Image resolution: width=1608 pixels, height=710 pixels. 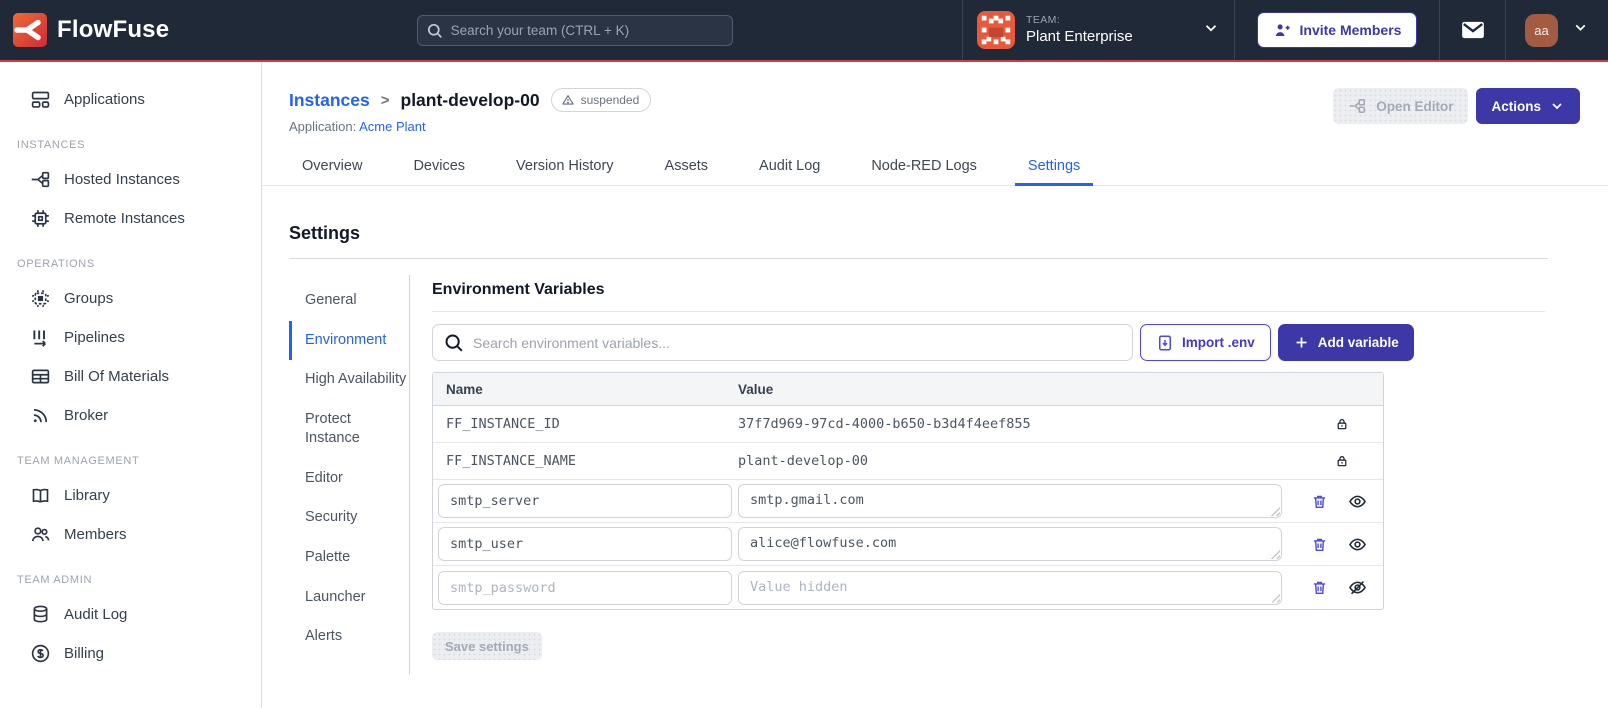 I want to click on brand: FlowFuse, so click(x=93, y=30).